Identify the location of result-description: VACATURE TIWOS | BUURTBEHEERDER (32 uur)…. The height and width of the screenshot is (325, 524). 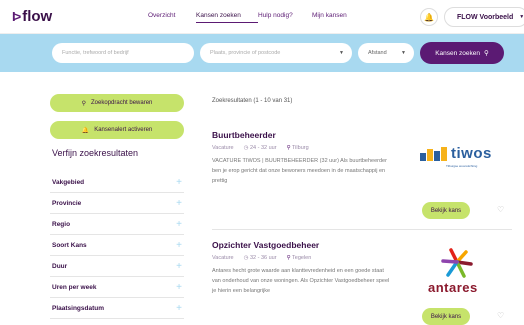
(299, 171).